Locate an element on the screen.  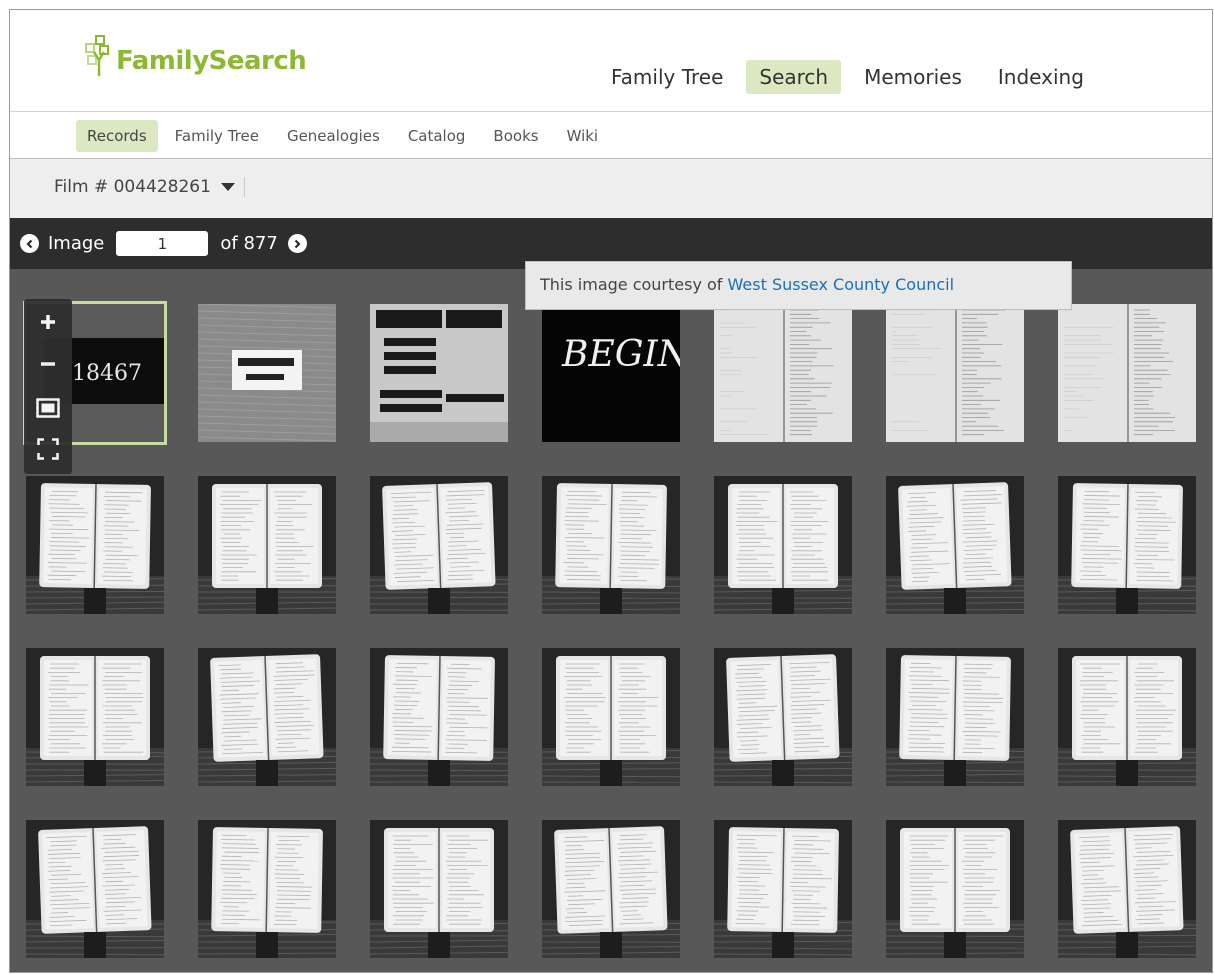
image-label: Image is located at coordinates (76, 243).